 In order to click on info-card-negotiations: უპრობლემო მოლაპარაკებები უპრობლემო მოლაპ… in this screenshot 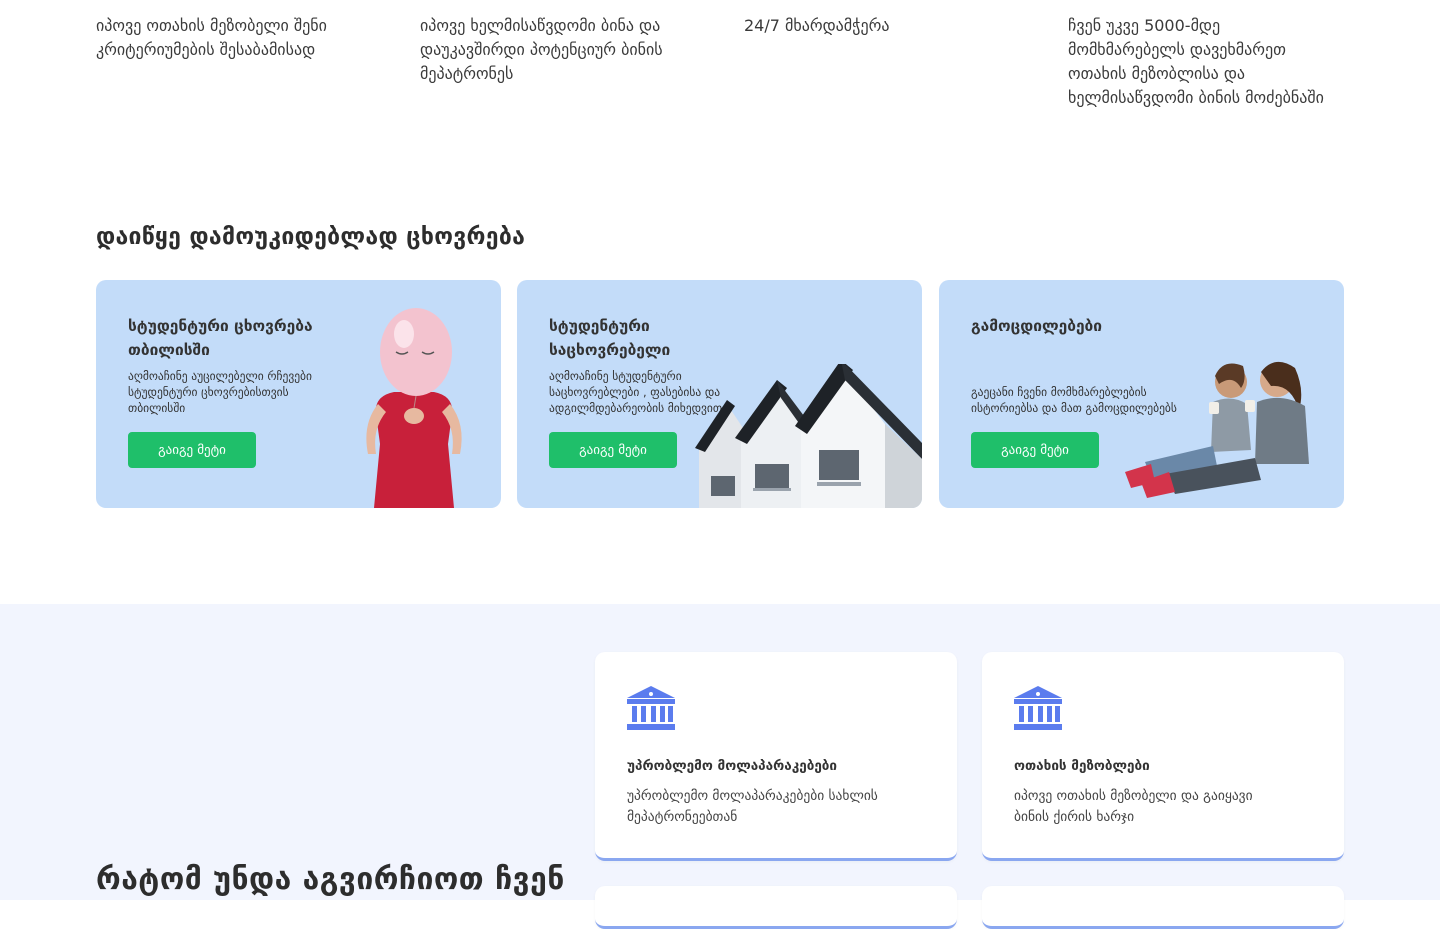, I will do `click(776, 756)`.